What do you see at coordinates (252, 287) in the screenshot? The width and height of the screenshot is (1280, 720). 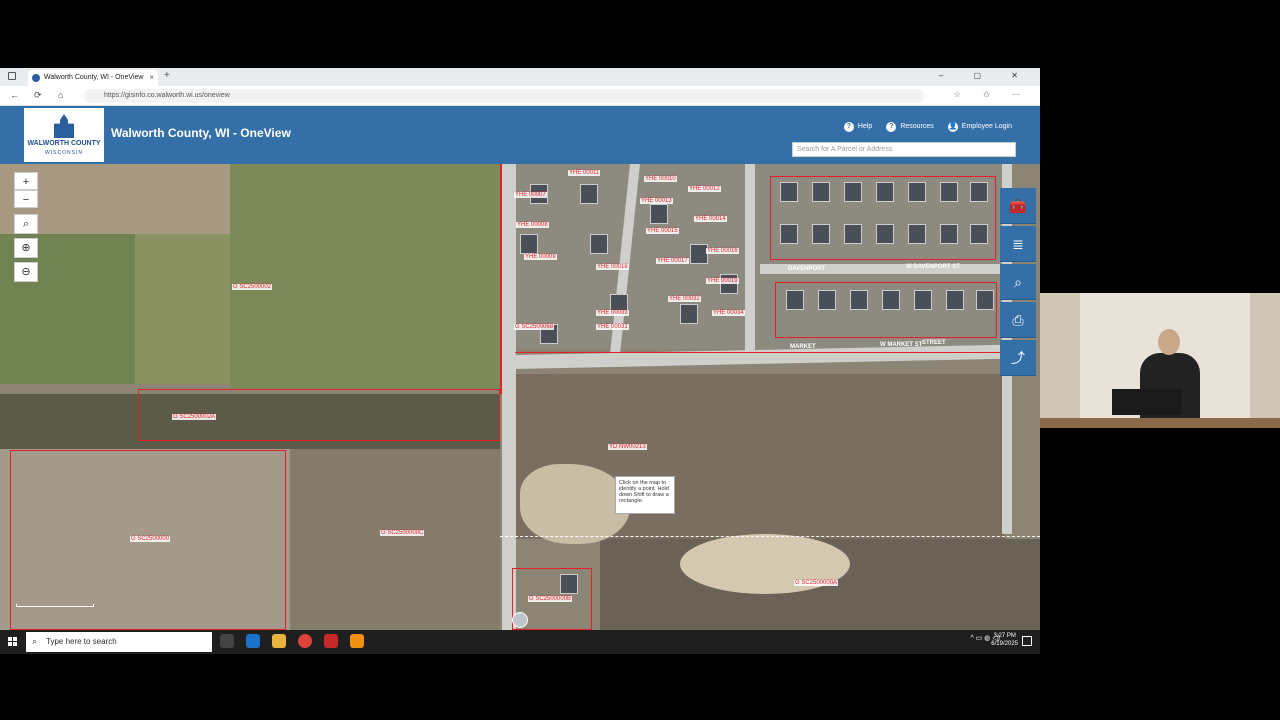 I see `parcel-label: G SC2500002` at bounding box center [252, 287].